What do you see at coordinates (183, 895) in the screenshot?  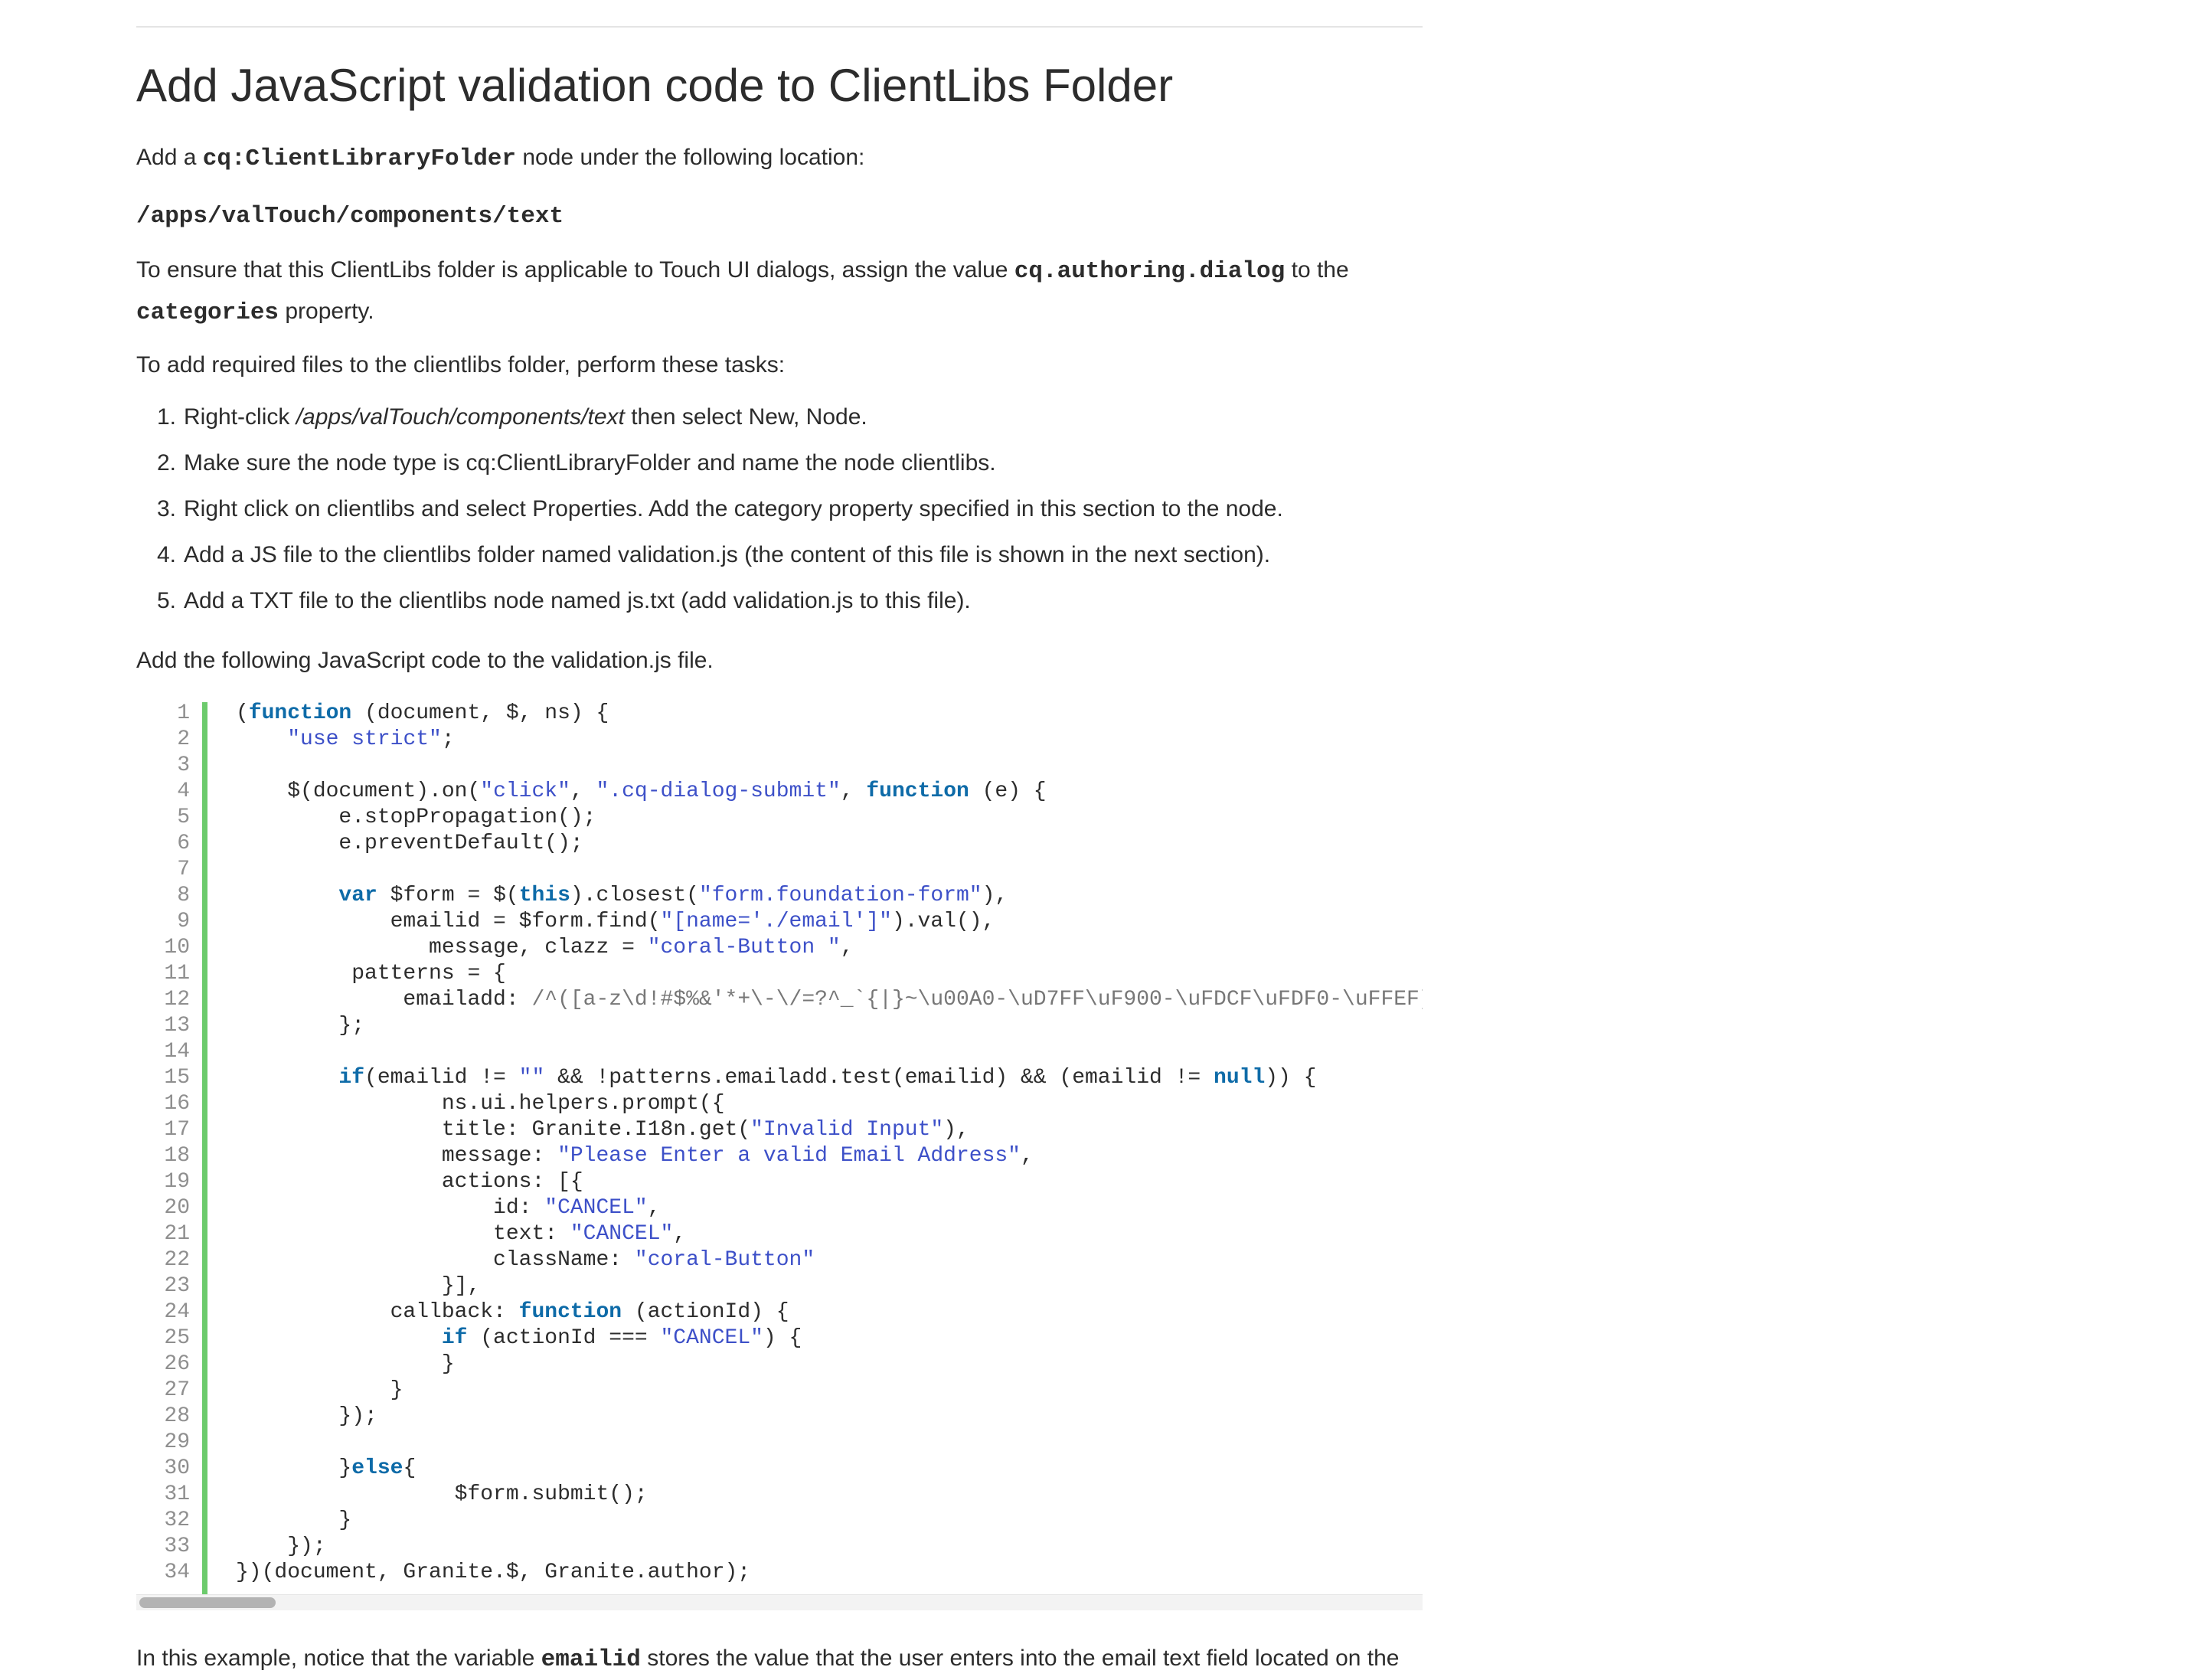 I see `line-number: 8` at bounding box center [183, 895].